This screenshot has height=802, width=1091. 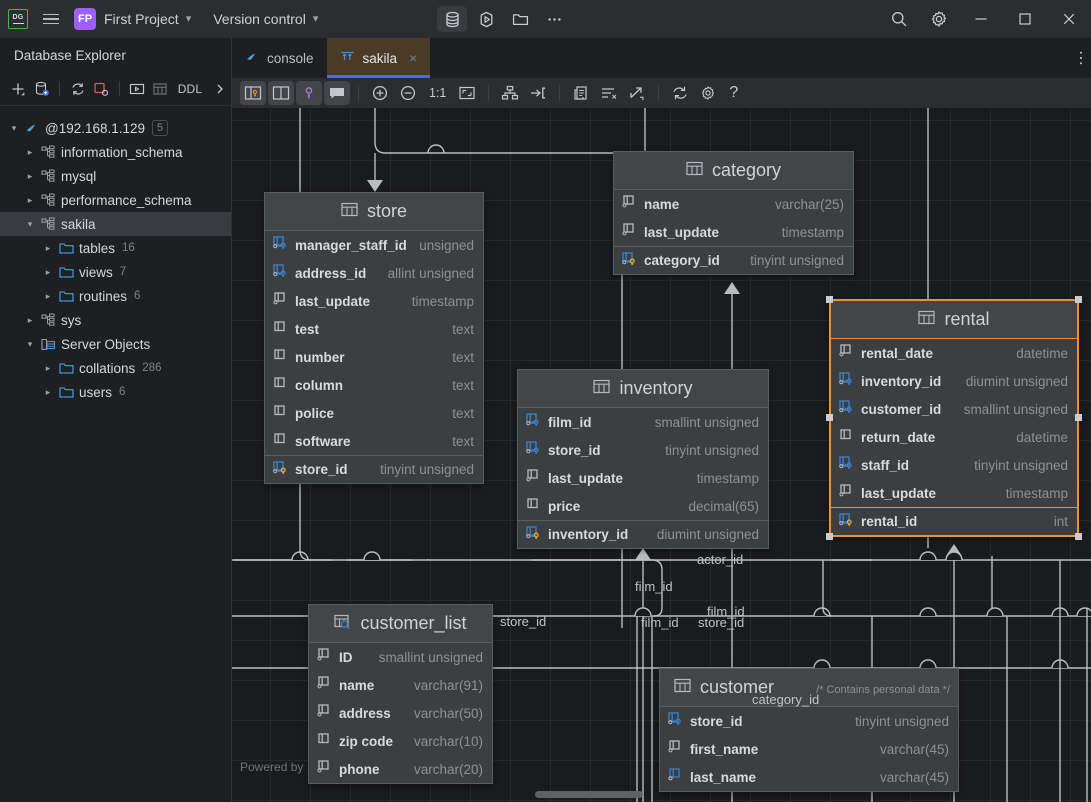 I want to click on export-icon, so click(x=637, y=93).